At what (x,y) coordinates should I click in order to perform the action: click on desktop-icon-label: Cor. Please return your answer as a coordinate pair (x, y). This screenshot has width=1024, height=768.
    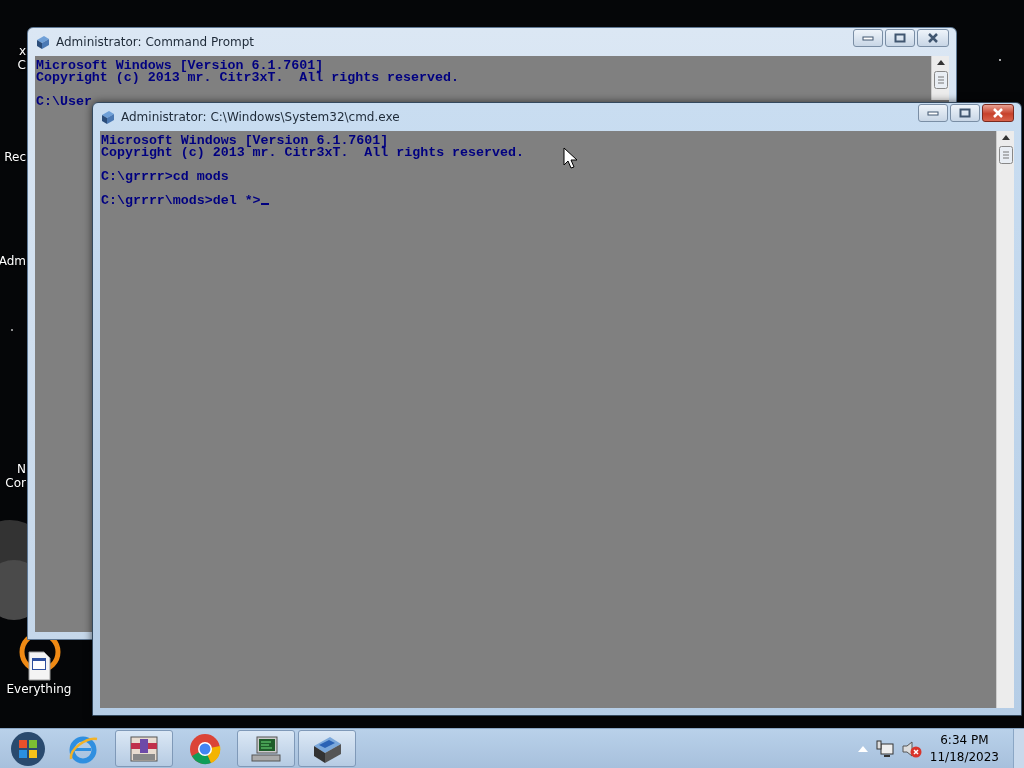
    Looking at the image, I should click on (15, 483).